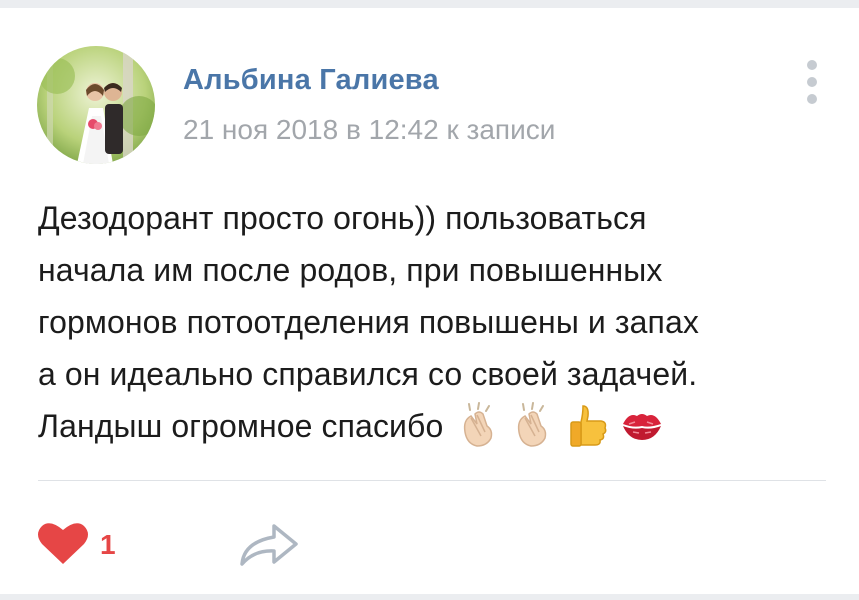  Describe the element at coordinates (241, 426) in the screenshot. I see `comment-text-fragment: Ландыш огромное спасибо` at that location.